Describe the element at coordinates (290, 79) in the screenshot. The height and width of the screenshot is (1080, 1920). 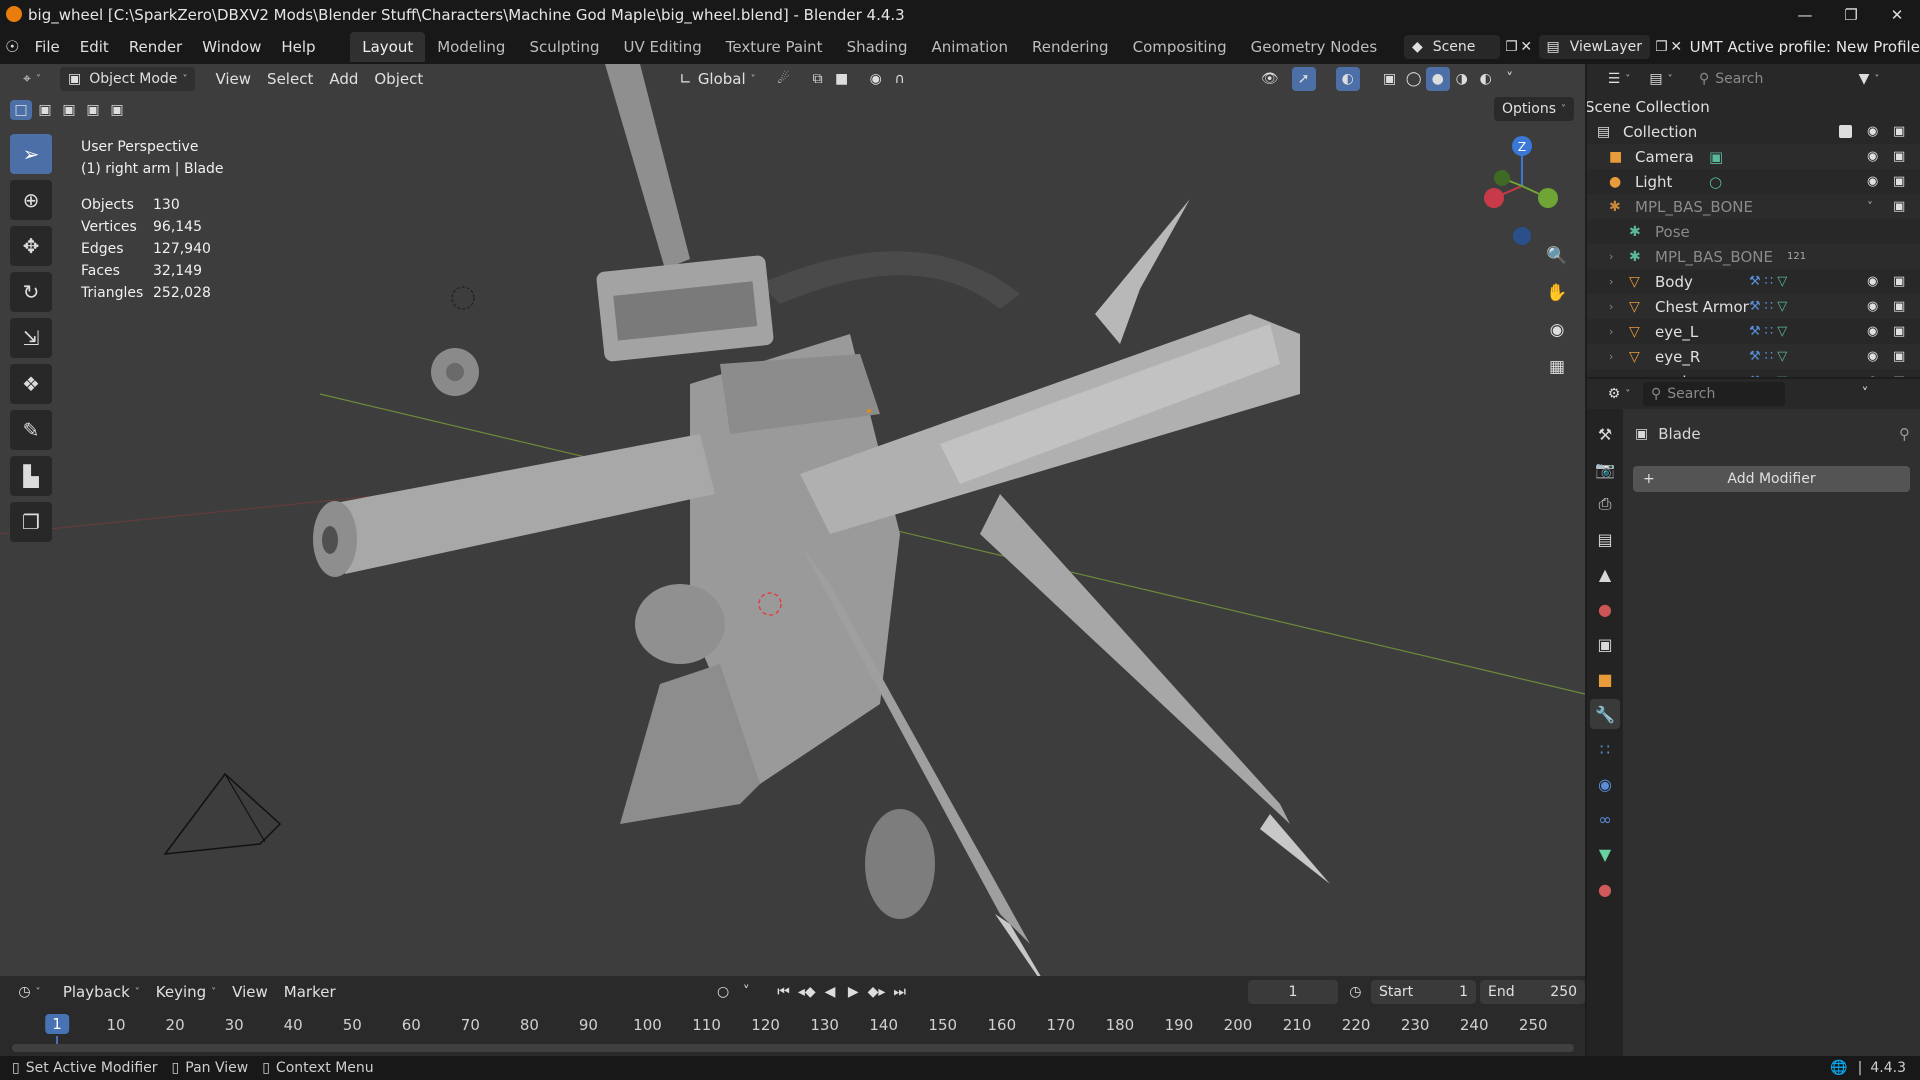
I see `menu-select: Select` at that location.